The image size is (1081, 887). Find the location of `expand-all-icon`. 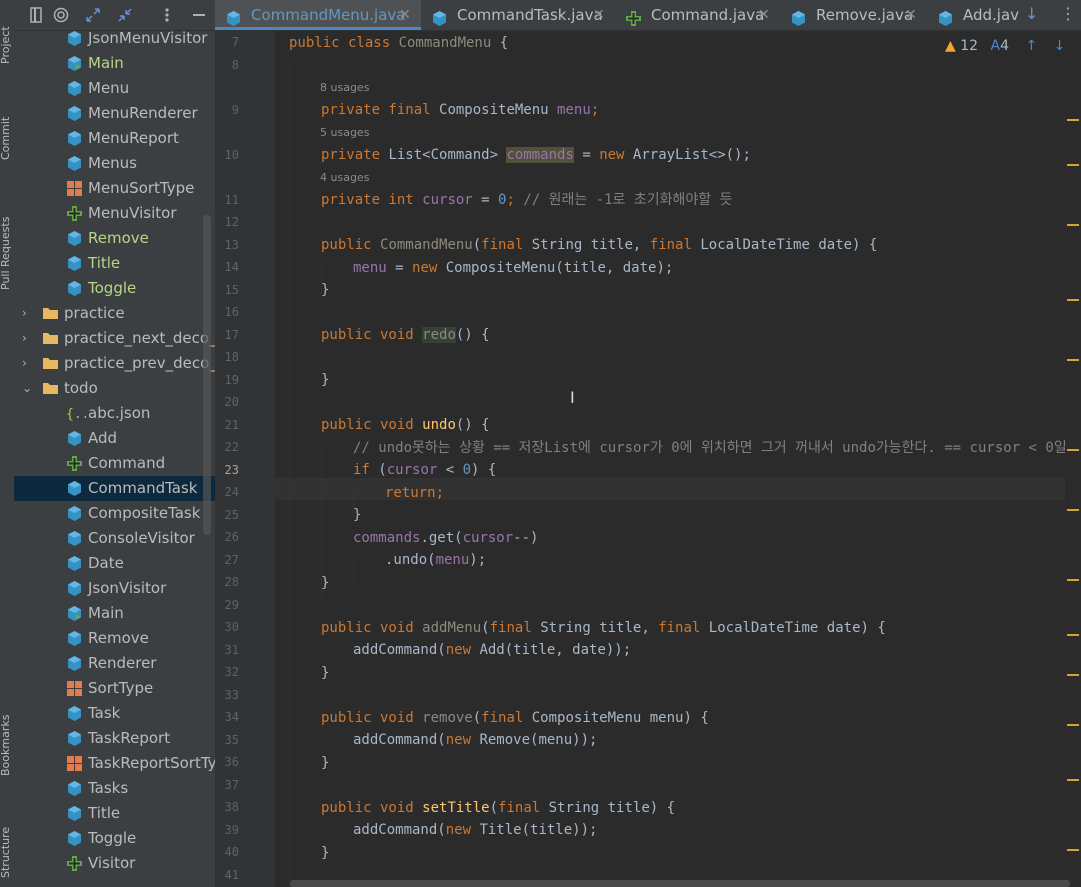

expand-all-icon is located at coordinates (93, 15).